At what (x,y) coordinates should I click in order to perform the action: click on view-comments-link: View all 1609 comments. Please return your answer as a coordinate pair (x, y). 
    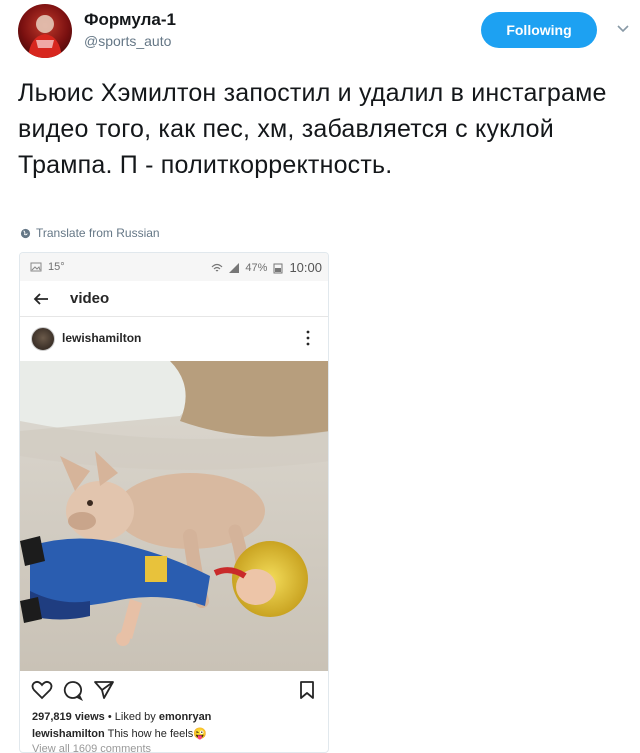
    Looking at the image, I should click on (91, 747).